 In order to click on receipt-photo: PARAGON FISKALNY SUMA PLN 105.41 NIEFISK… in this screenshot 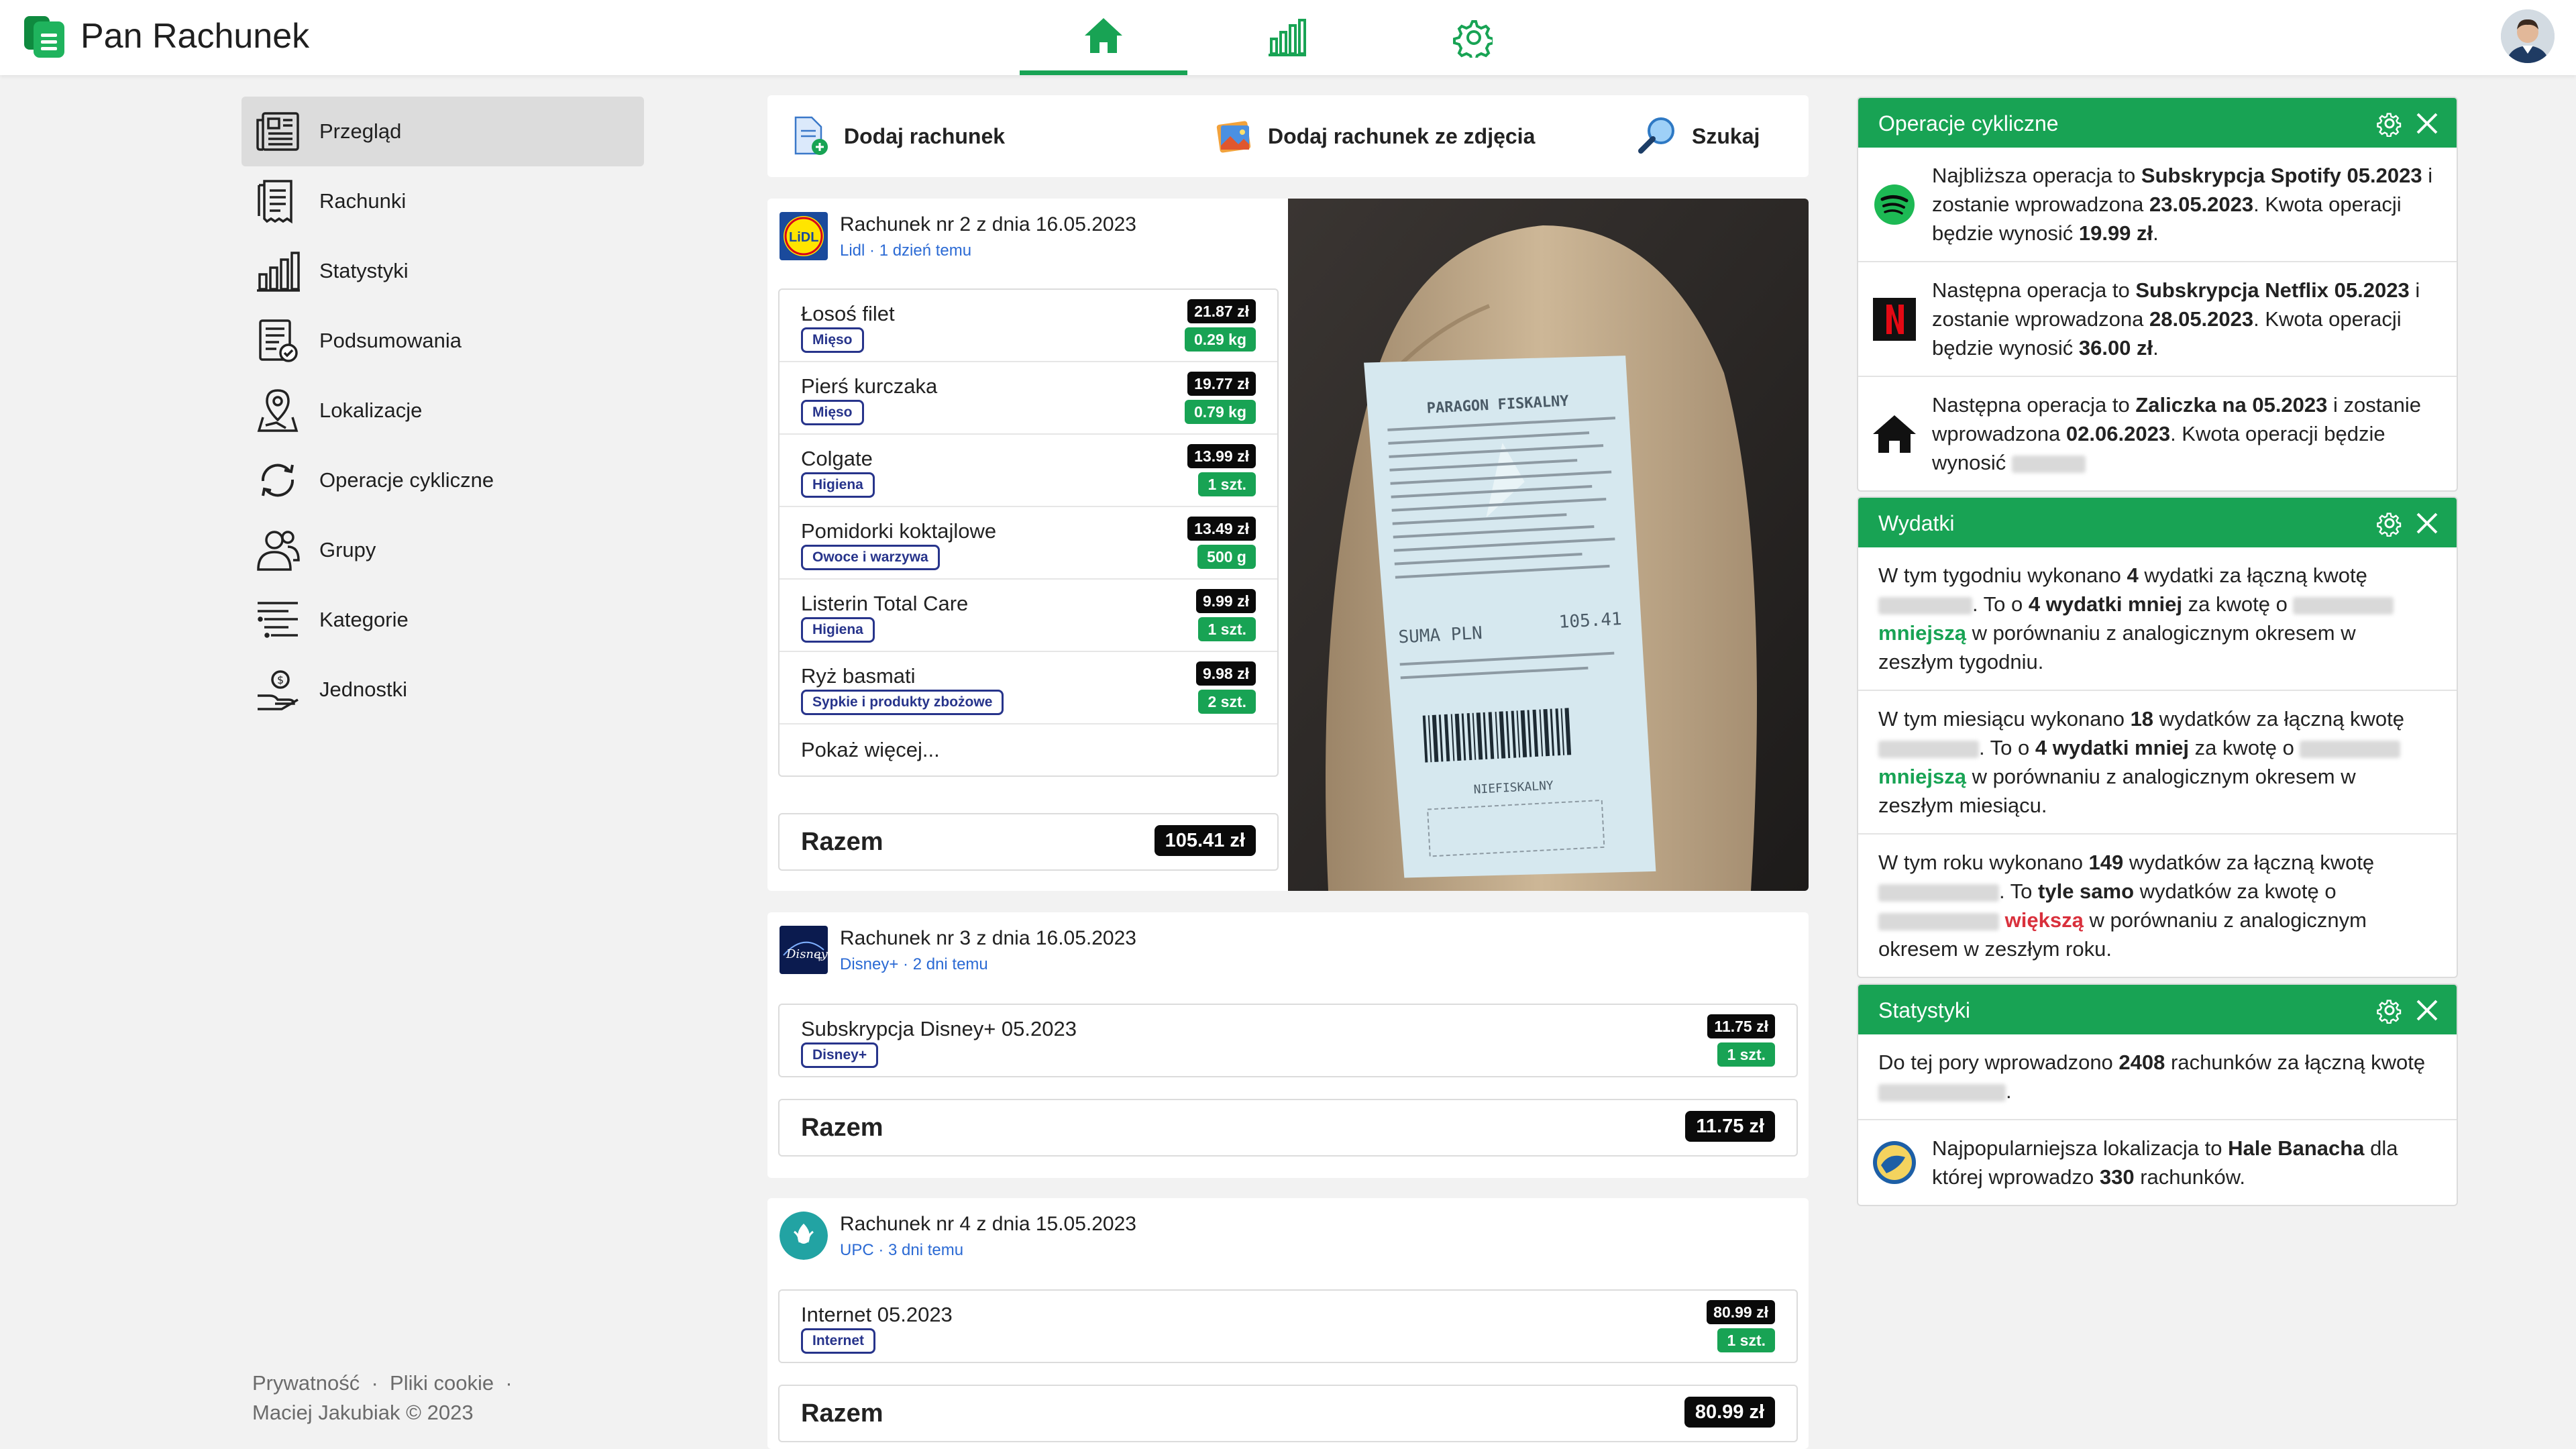, I will do `click(1548, 545)`.